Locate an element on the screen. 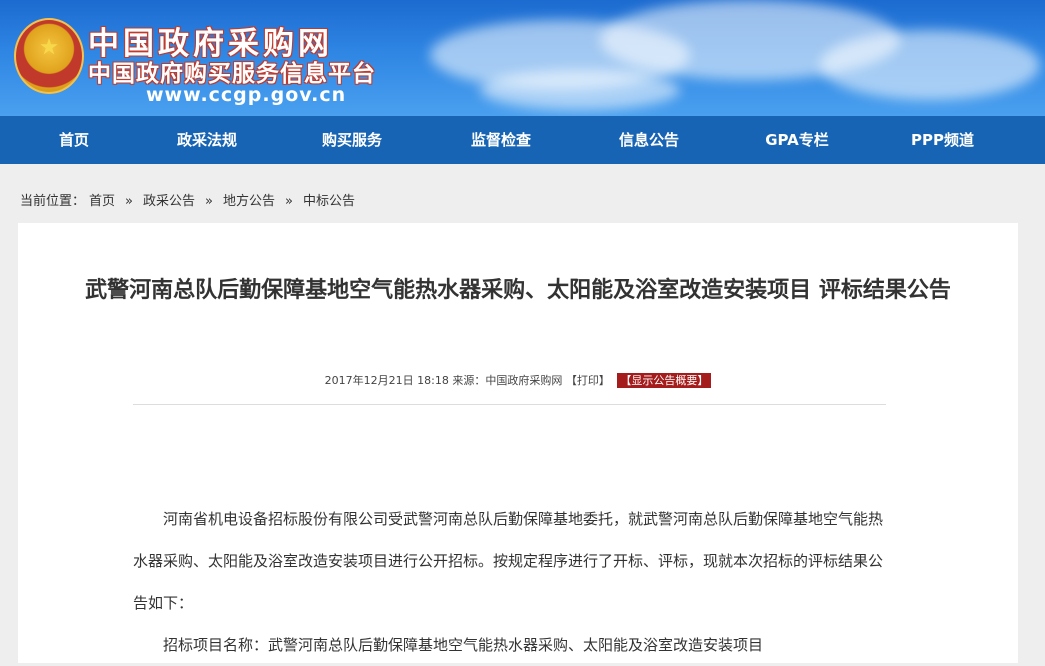 The height and width of the screenshot is (666, 1045). article-paragraph: 招标项目名称：武警河南总队后勤保障基地空气能热水器采购、太阳能及浴室改造安装项目 is located at coordinates (463, 645).